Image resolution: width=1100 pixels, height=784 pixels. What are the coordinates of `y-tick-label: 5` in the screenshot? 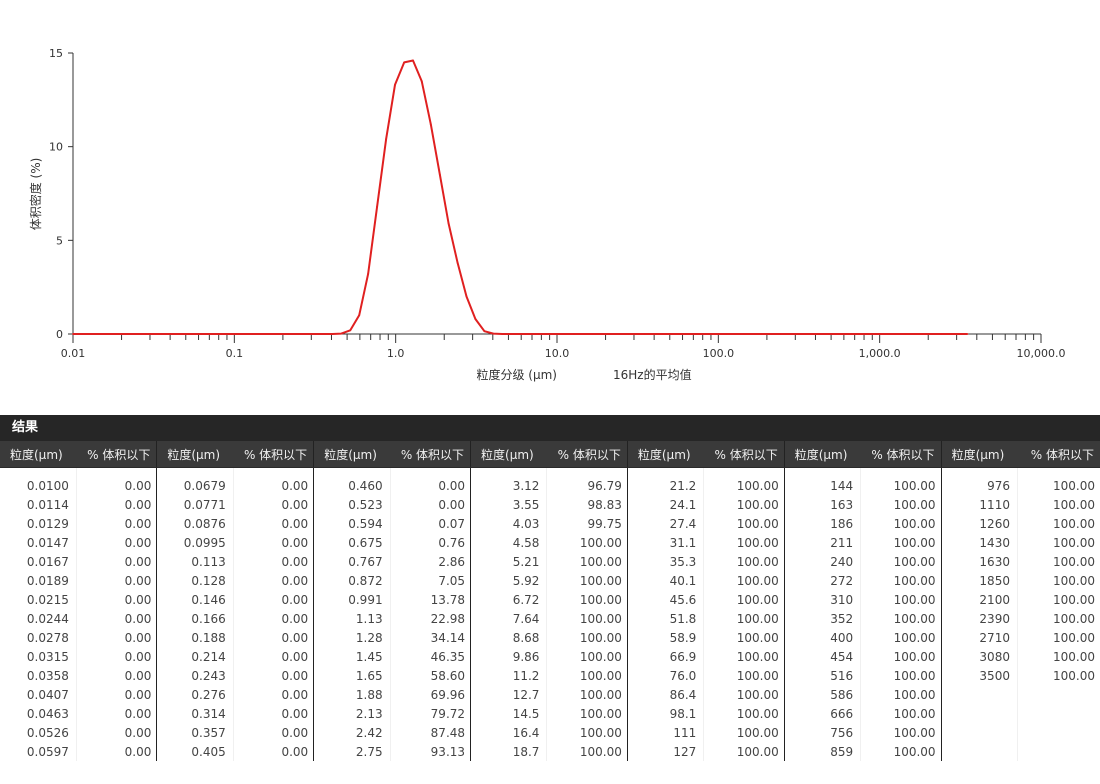 It's located at (59, 240).